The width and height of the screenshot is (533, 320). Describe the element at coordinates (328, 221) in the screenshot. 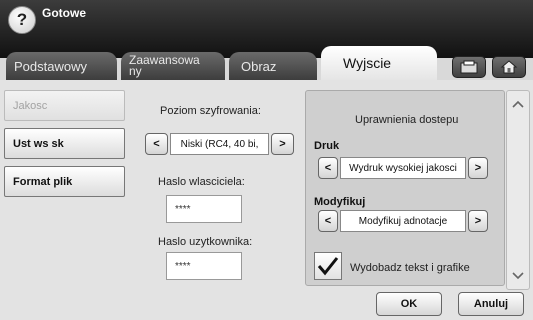

I see `modify-prev-button: <` at that location.